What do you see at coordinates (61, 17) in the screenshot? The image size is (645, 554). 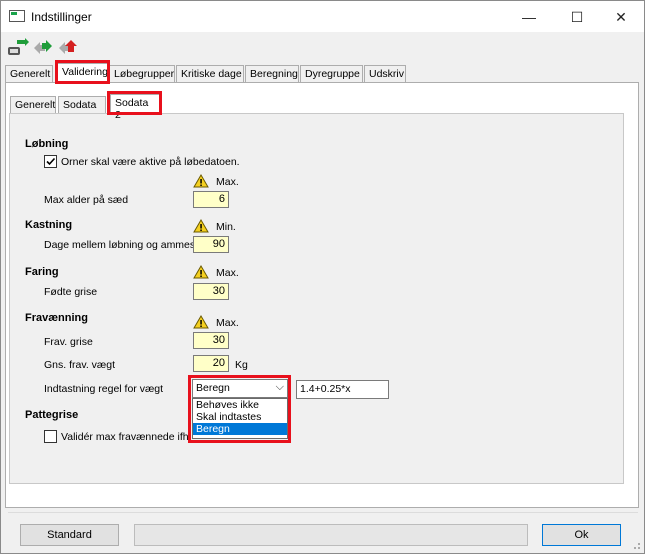 I see `window-title: Indstillinger` at bounding box center [61, 17].